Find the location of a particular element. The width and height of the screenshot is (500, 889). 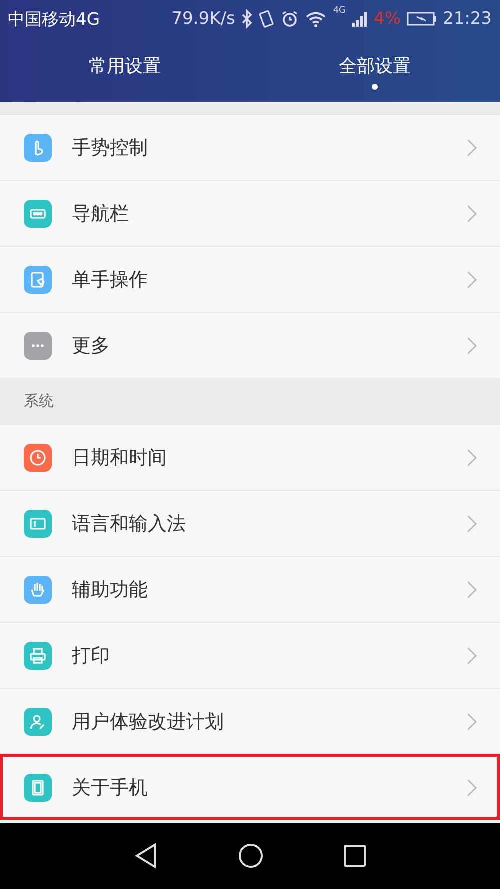

settings-tab: 常用设置 is located at coordinates (125, 70).